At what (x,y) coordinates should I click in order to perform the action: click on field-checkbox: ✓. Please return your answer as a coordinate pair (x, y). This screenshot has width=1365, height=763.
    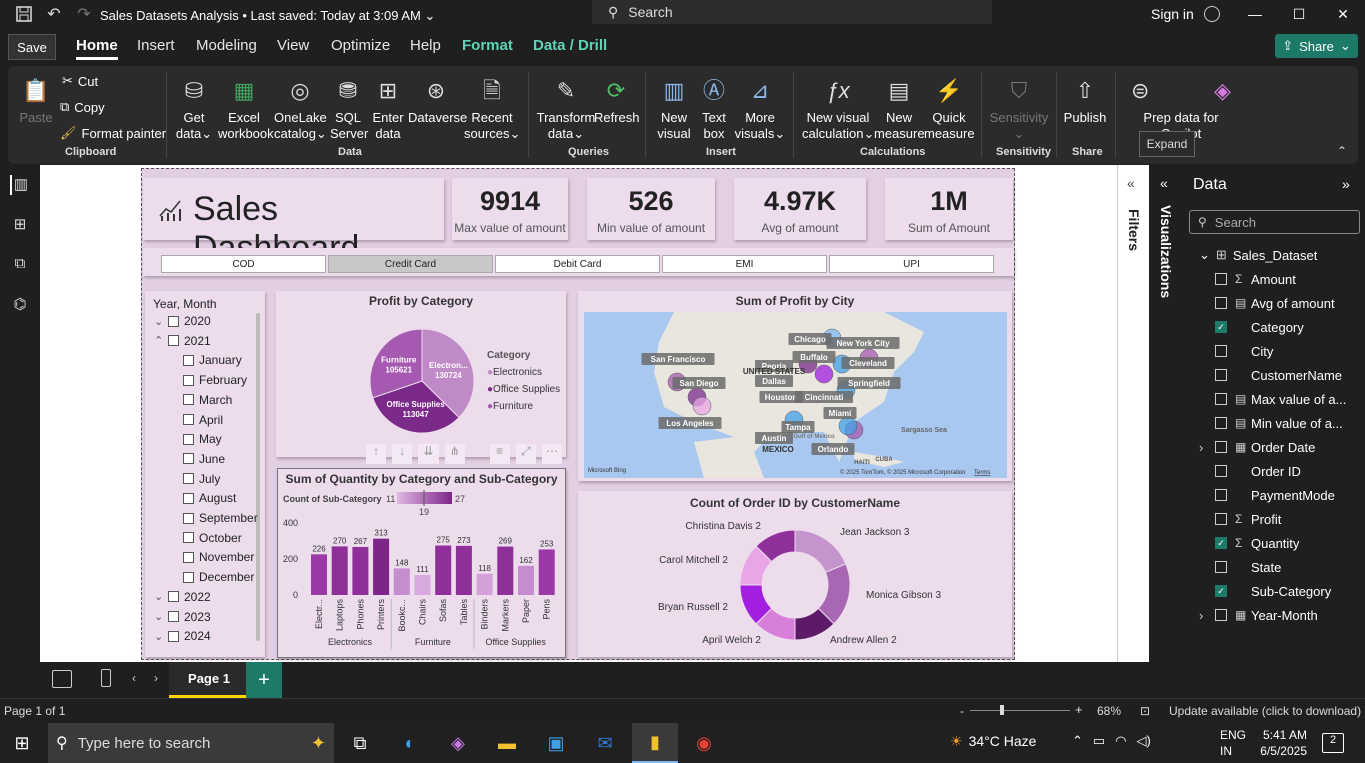
    Looking at the image, I should click on (1221, 327).